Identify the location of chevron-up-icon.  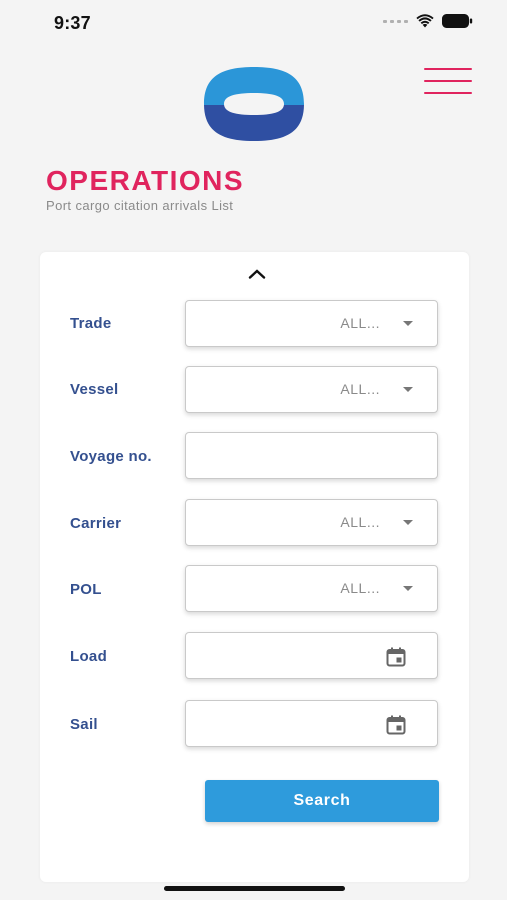
(257, 274).